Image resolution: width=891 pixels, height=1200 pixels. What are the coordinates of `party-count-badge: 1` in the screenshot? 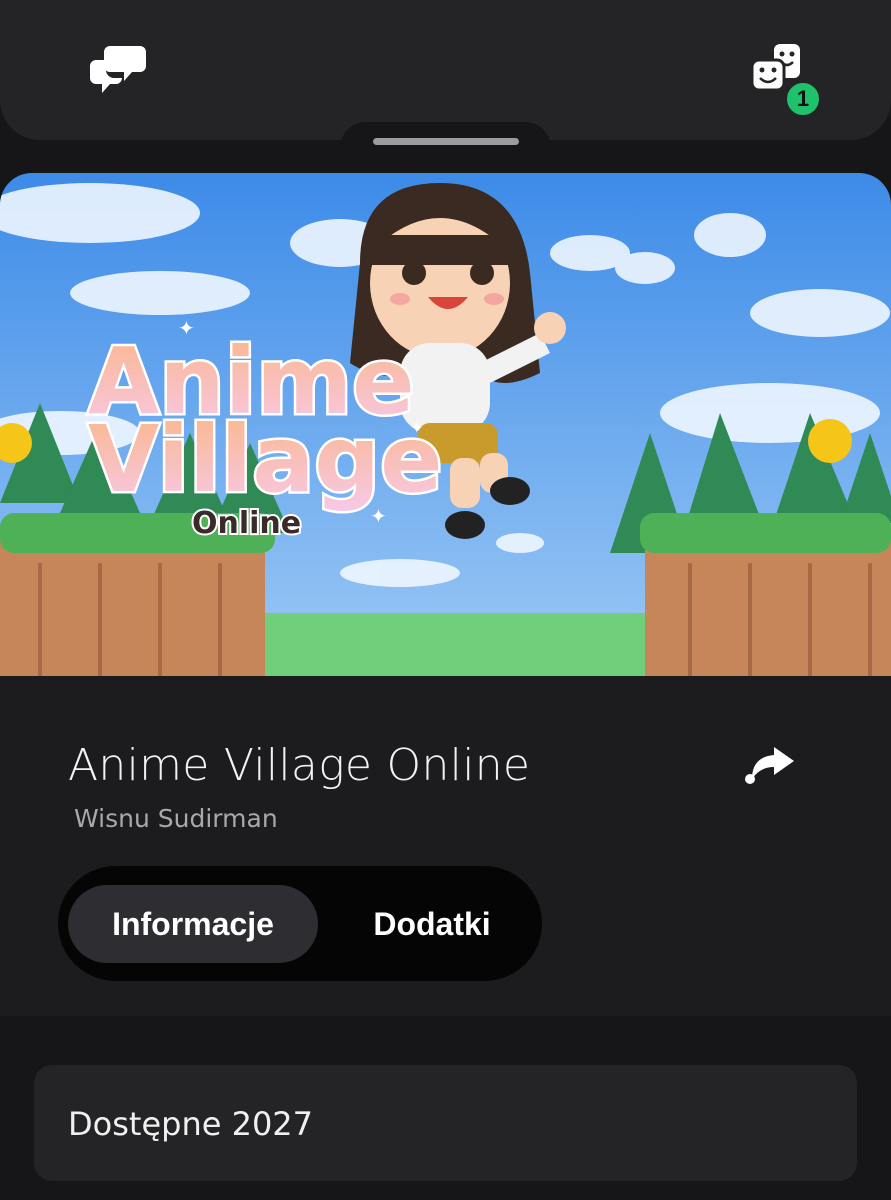 It's located at (803, 99).